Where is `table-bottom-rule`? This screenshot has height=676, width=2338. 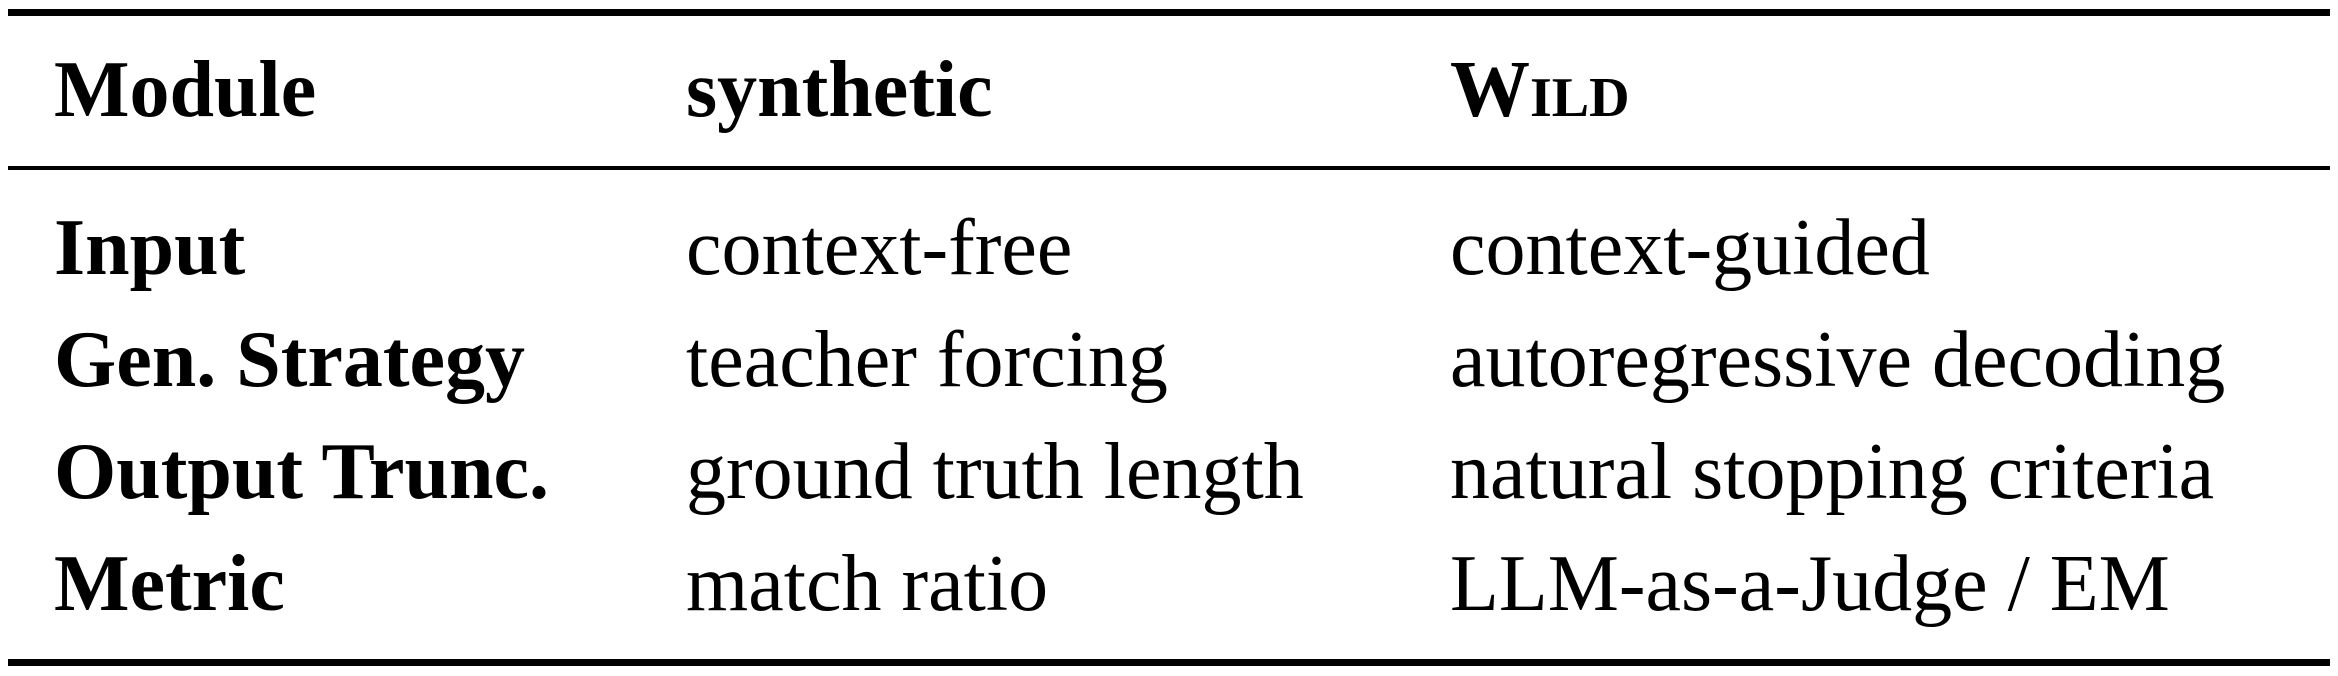 table-bottom-rule is located at coordinates (1169, 662).